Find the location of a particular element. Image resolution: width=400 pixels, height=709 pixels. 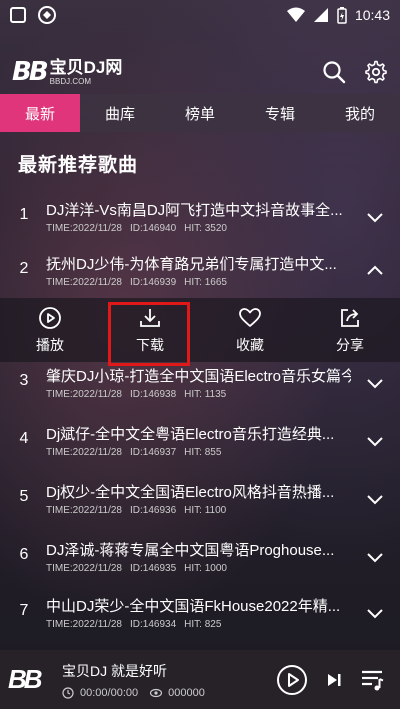

wifi-icon is located at coordinates (295, 14).